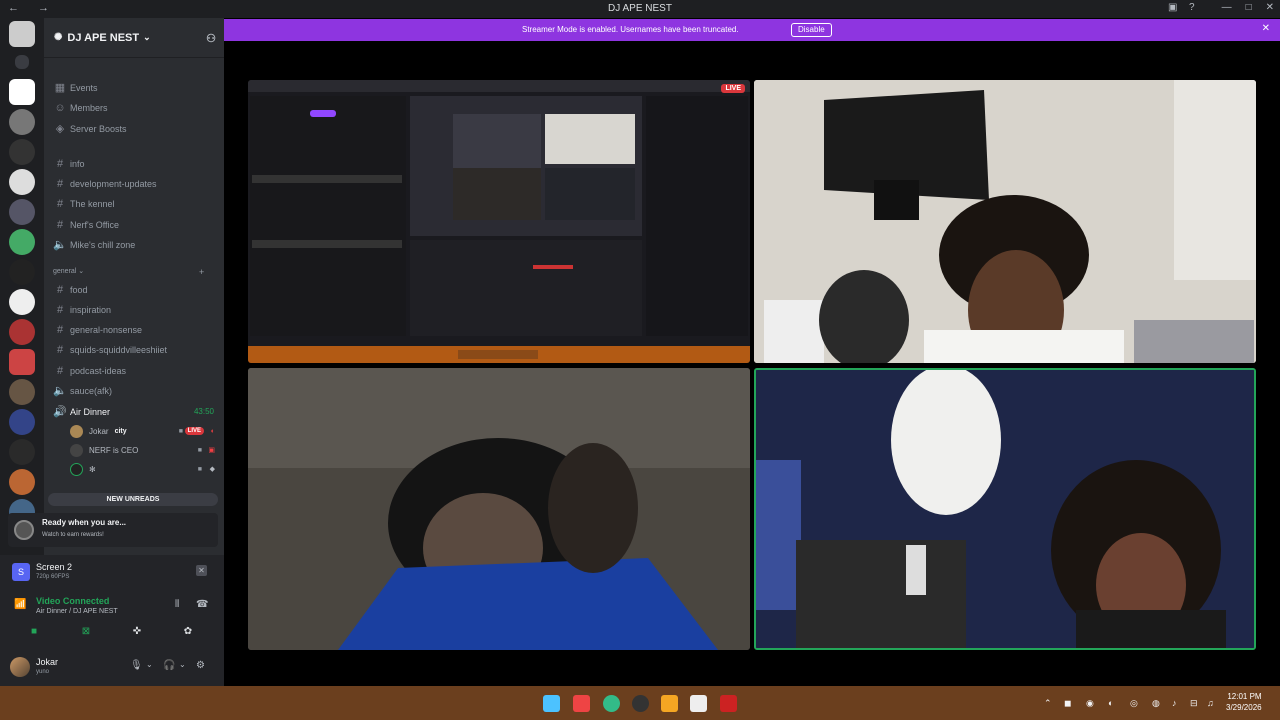  What do you see at coordinates (1067, 703) in the screenshot?
I see `tray-icon: ◼` at bounding box center [1067, 703].